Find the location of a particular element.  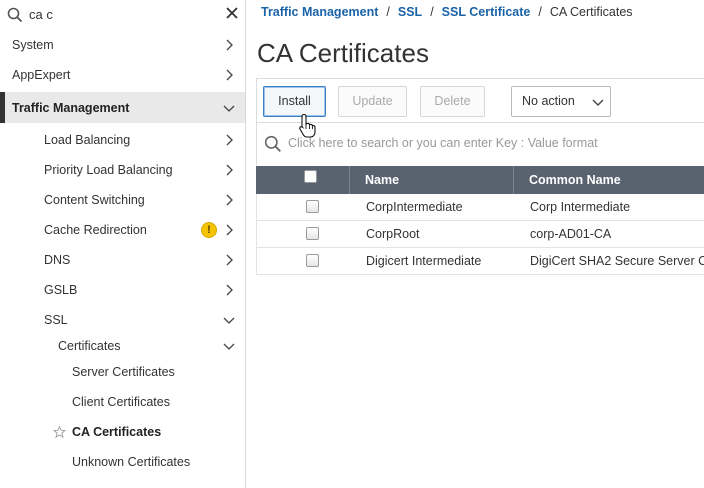

selection-indicator is located at coordinates (2, 107).